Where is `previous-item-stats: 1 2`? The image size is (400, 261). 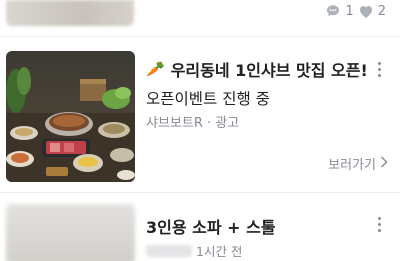
previous-item-stats: 1 2 is located at coordinates (355, 11).